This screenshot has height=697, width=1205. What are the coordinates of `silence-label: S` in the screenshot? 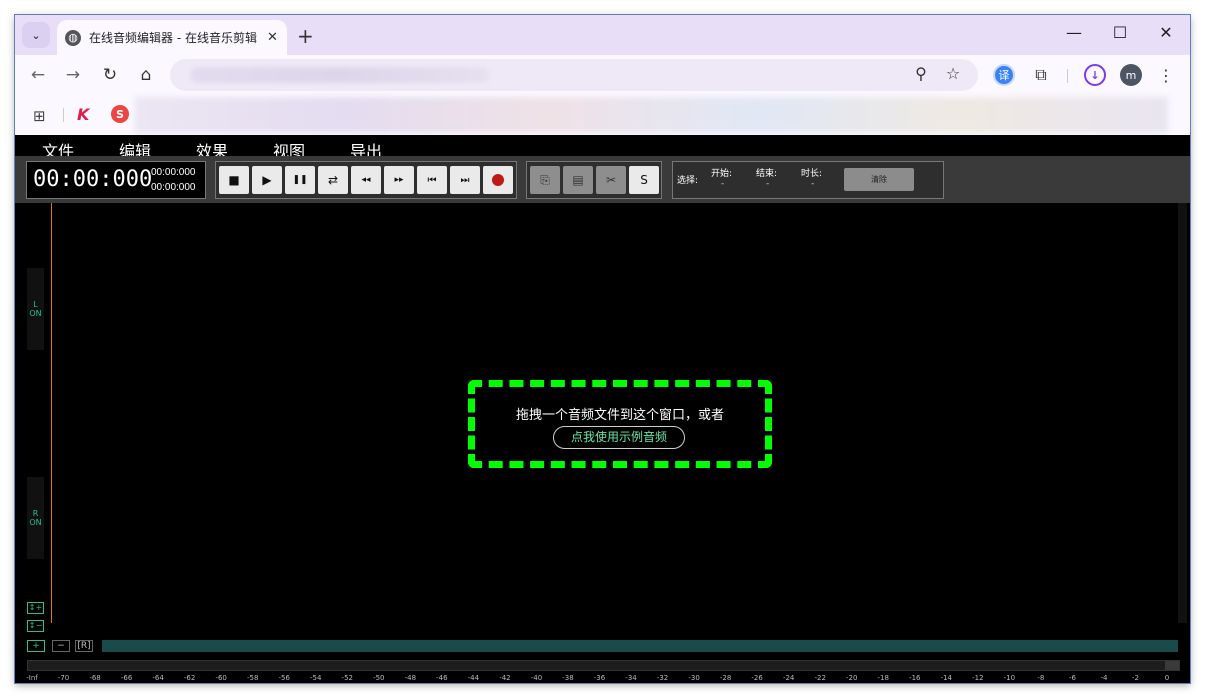 It's located at (644, 180).